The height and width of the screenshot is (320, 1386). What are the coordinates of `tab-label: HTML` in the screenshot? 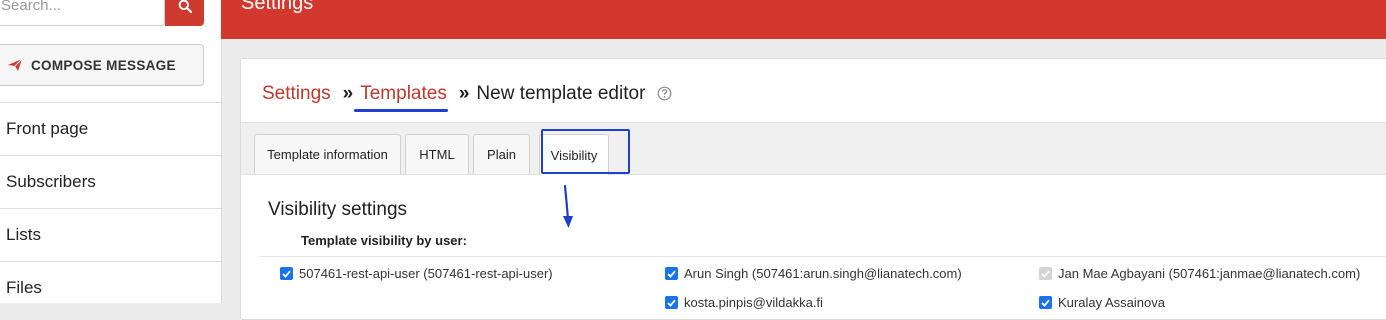 It's located at (437, 154).